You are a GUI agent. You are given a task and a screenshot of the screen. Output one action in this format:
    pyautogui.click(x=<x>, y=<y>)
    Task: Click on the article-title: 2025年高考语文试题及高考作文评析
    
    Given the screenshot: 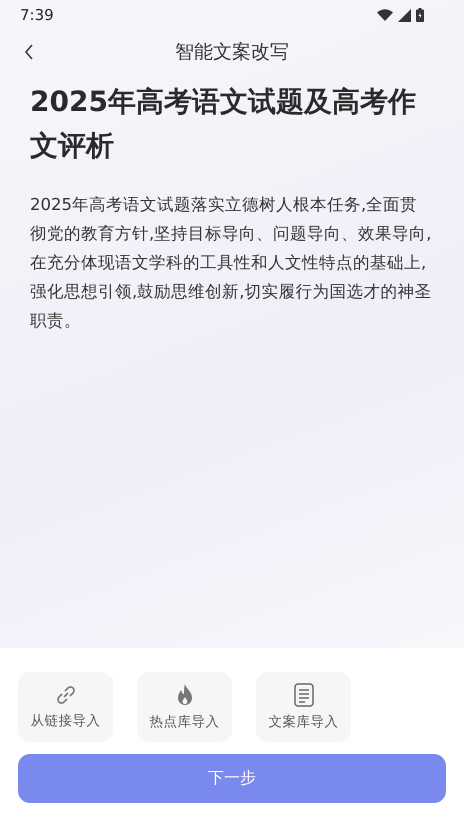 What is the action you would take?
    pyautogui.click(x=223, y=124)
    